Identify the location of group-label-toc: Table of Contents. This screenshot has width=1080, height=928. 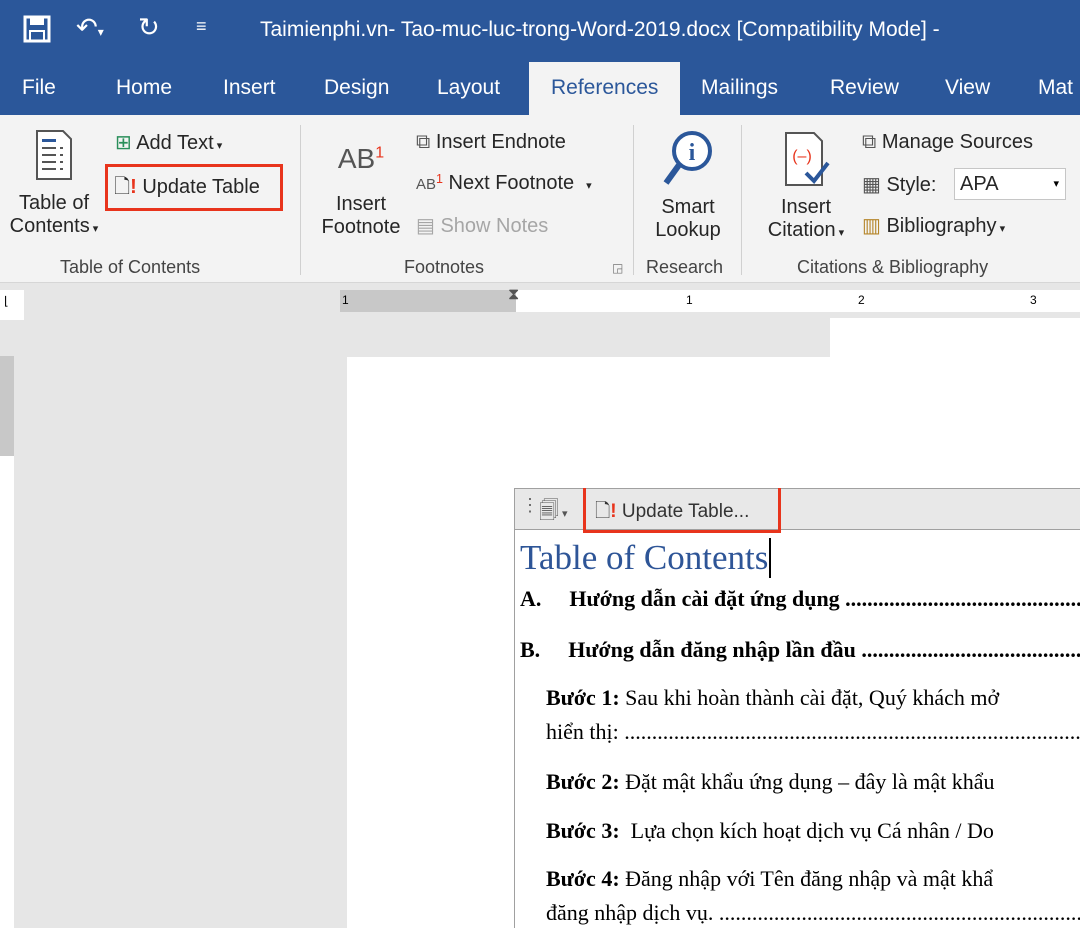
(130, 267).